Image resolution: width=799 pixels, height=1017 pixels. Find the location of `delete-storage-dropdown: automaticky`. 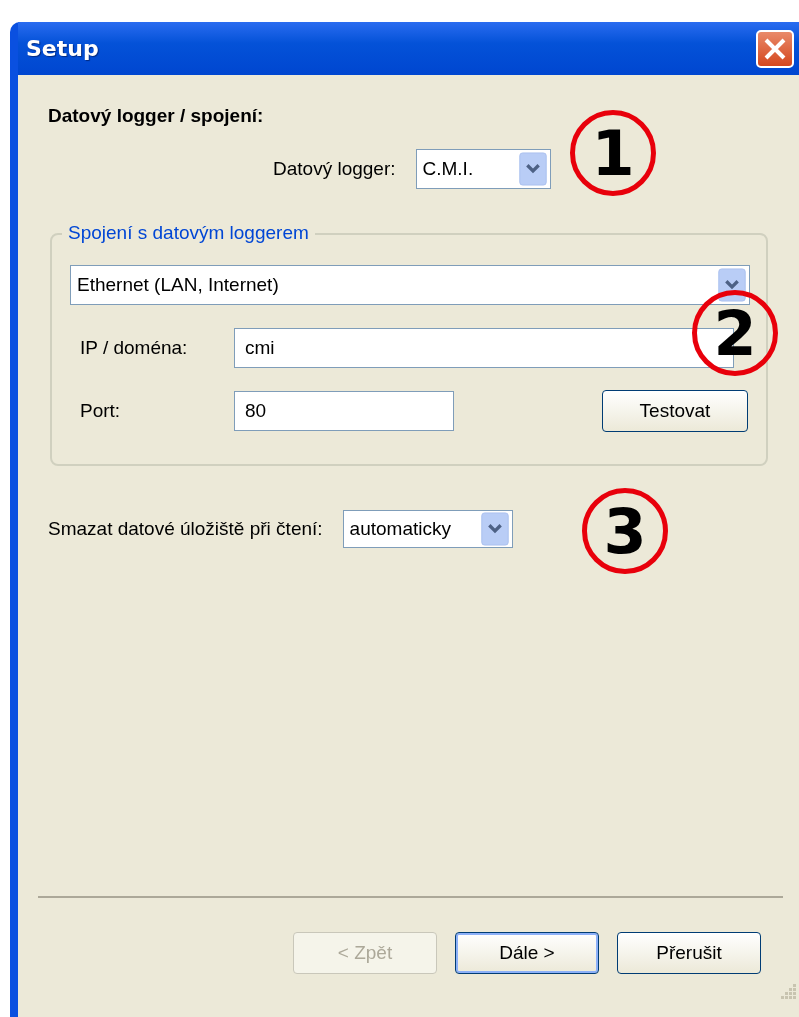

delete-storage-dropdown: automaticky is located at coordinates (427, 529).